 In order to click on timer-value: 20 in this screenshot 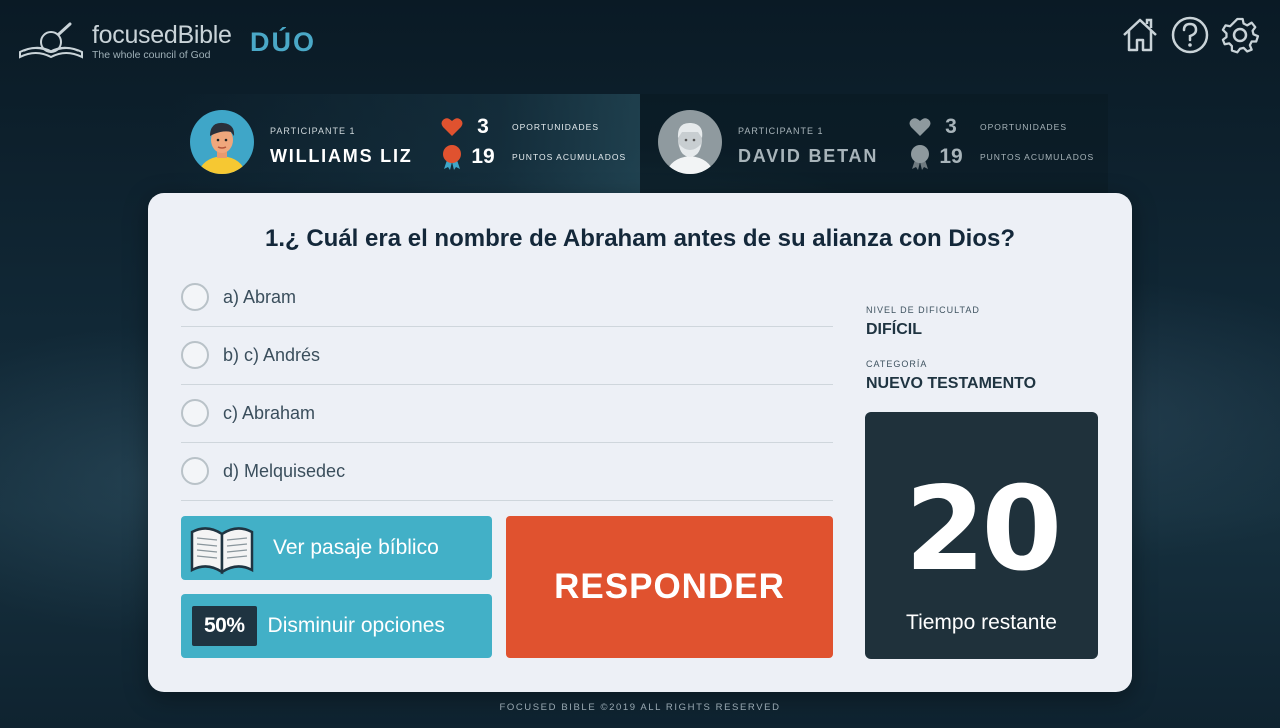, I will do `click(983, 529)`.